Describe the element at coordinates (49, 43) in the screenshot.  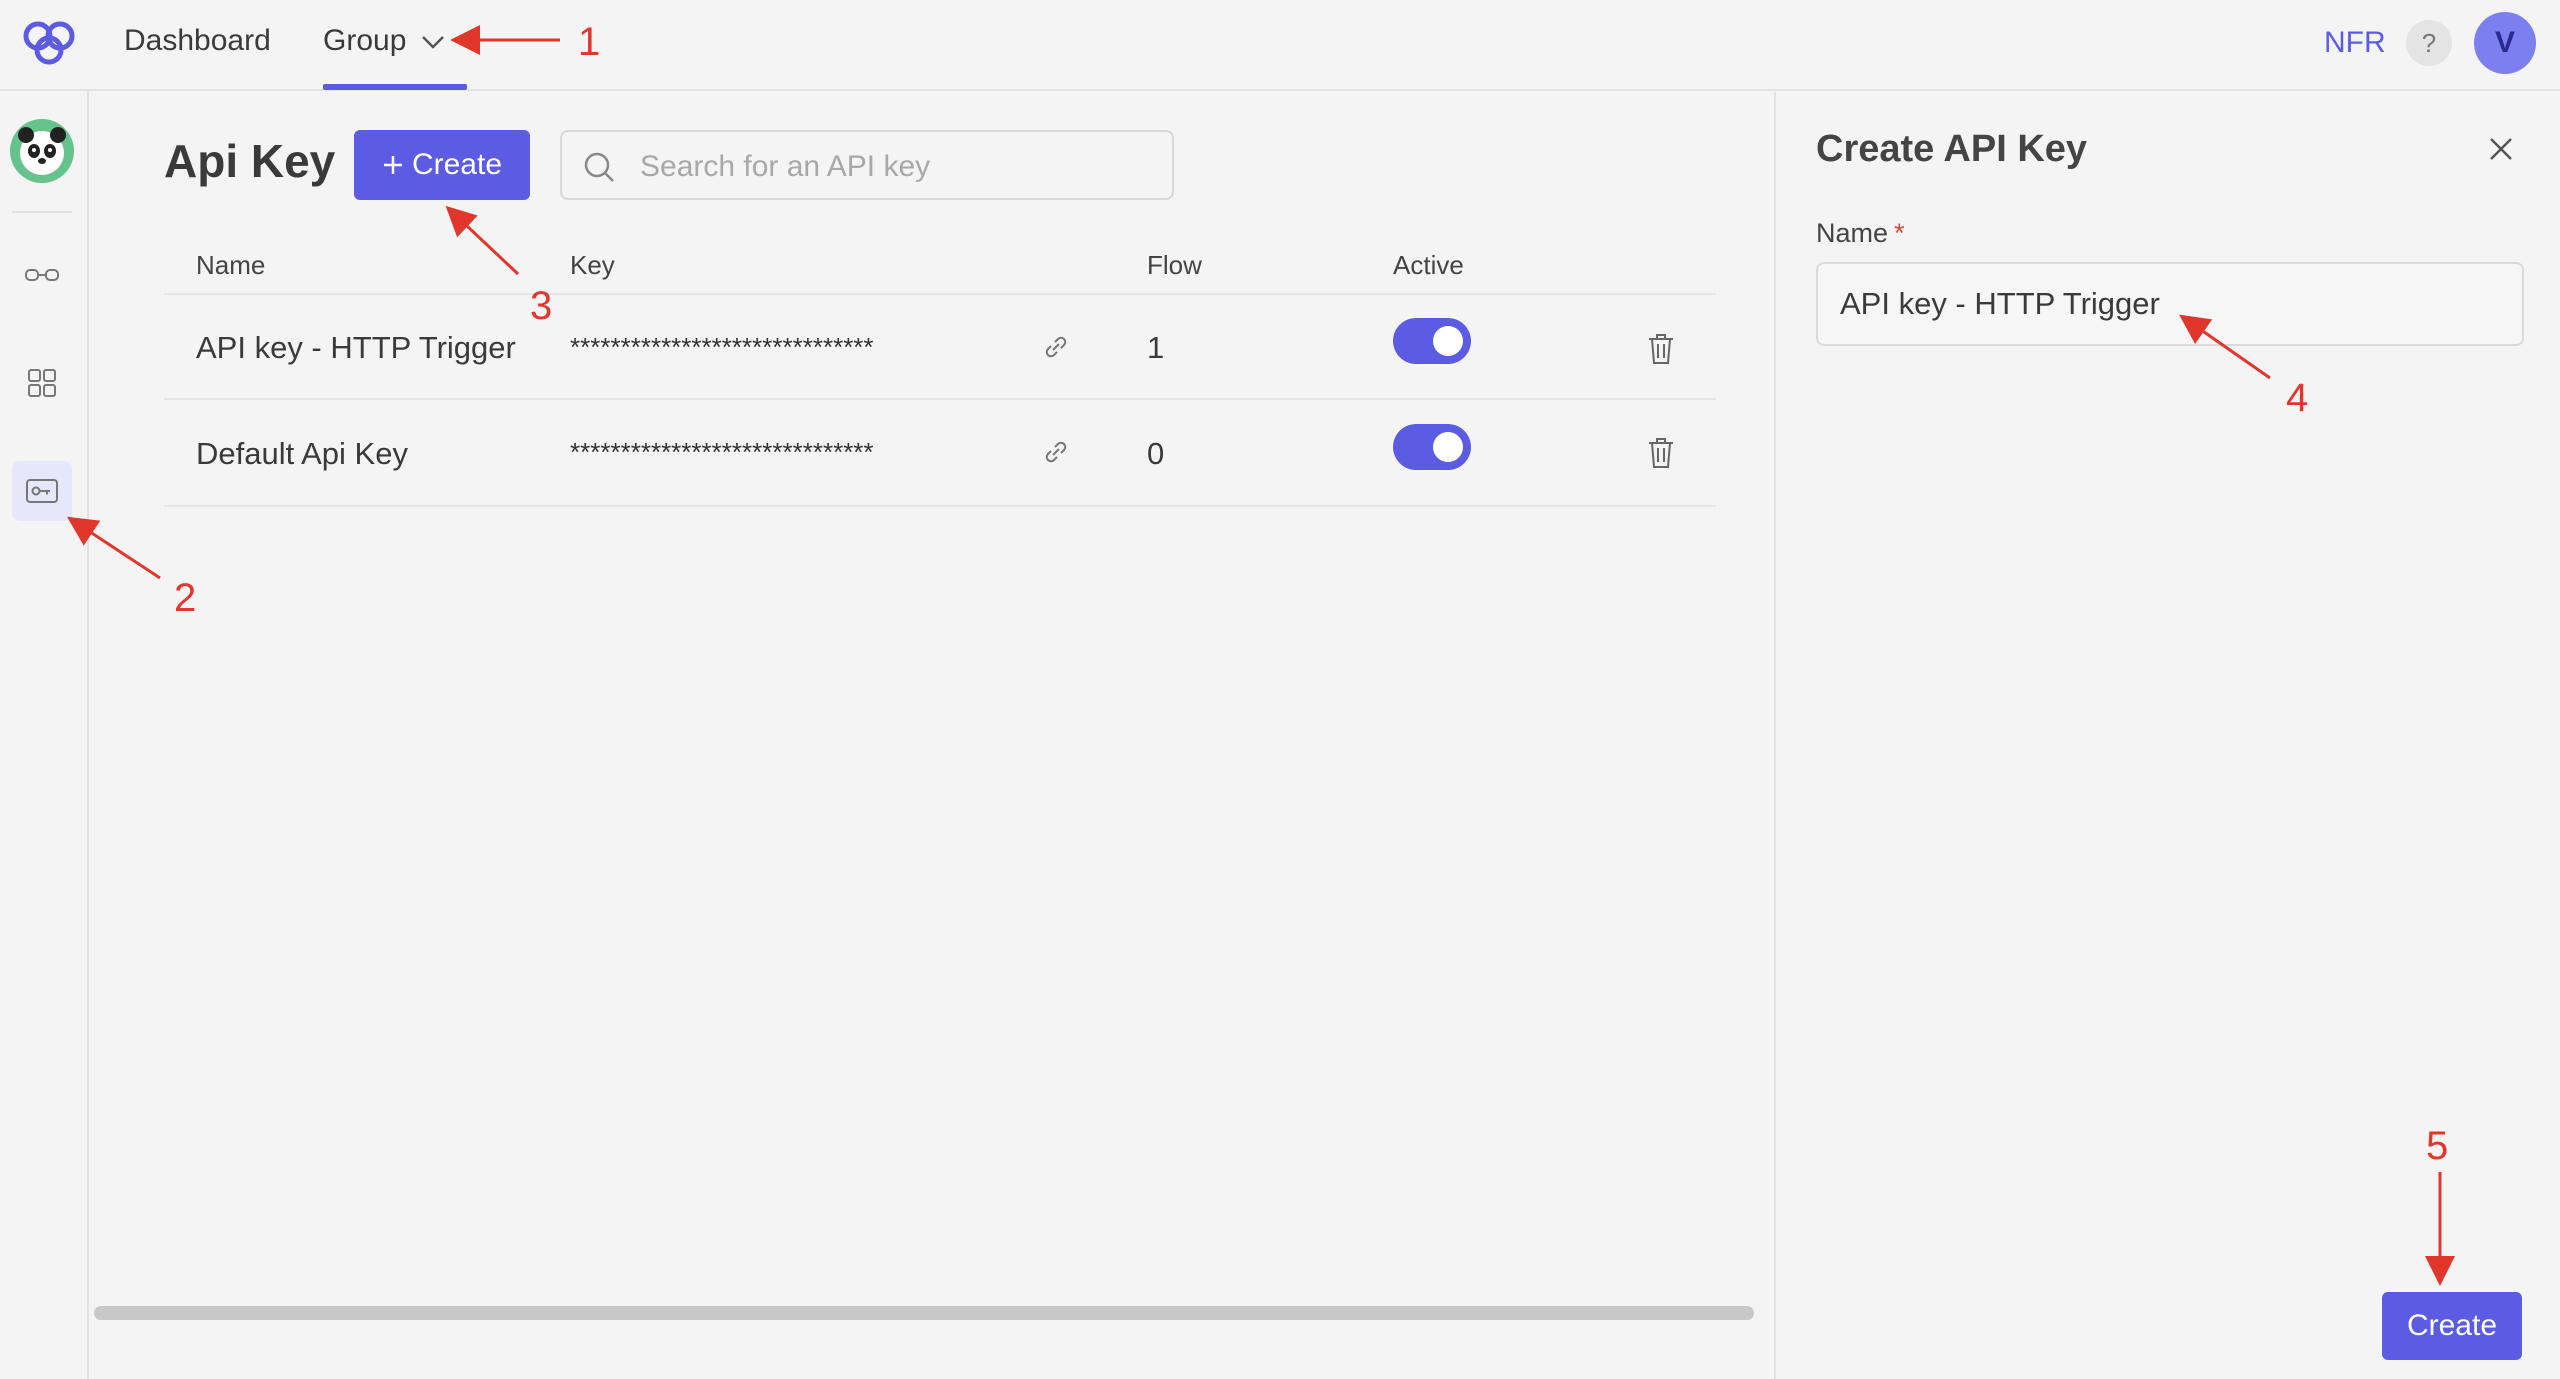
I see `app-logo-icon` at that location.